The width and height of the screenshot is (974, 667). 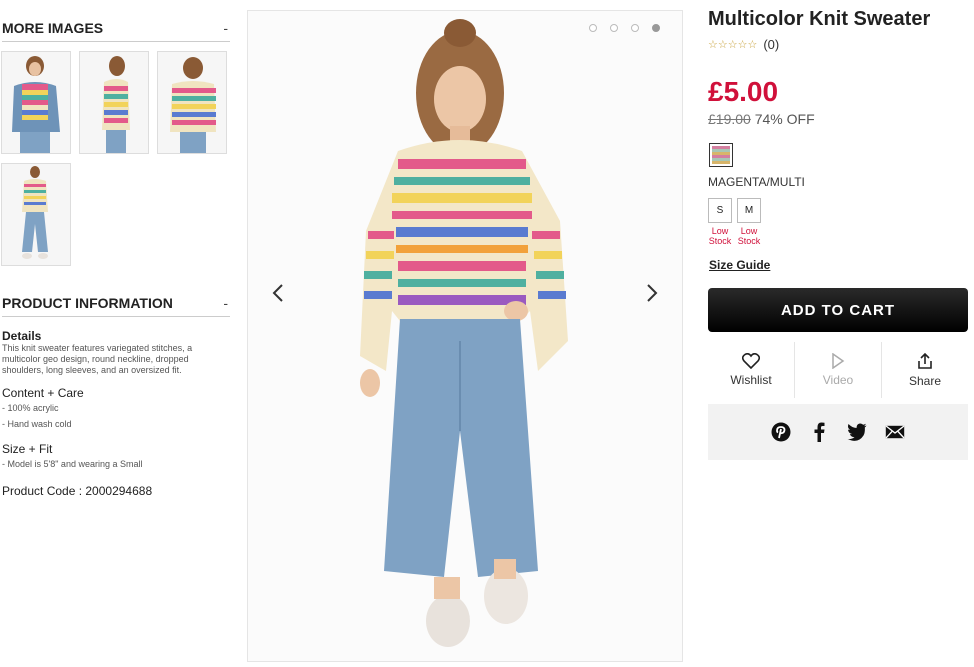 I want to click on next-arrow-icon, so click(x=652, y=295).